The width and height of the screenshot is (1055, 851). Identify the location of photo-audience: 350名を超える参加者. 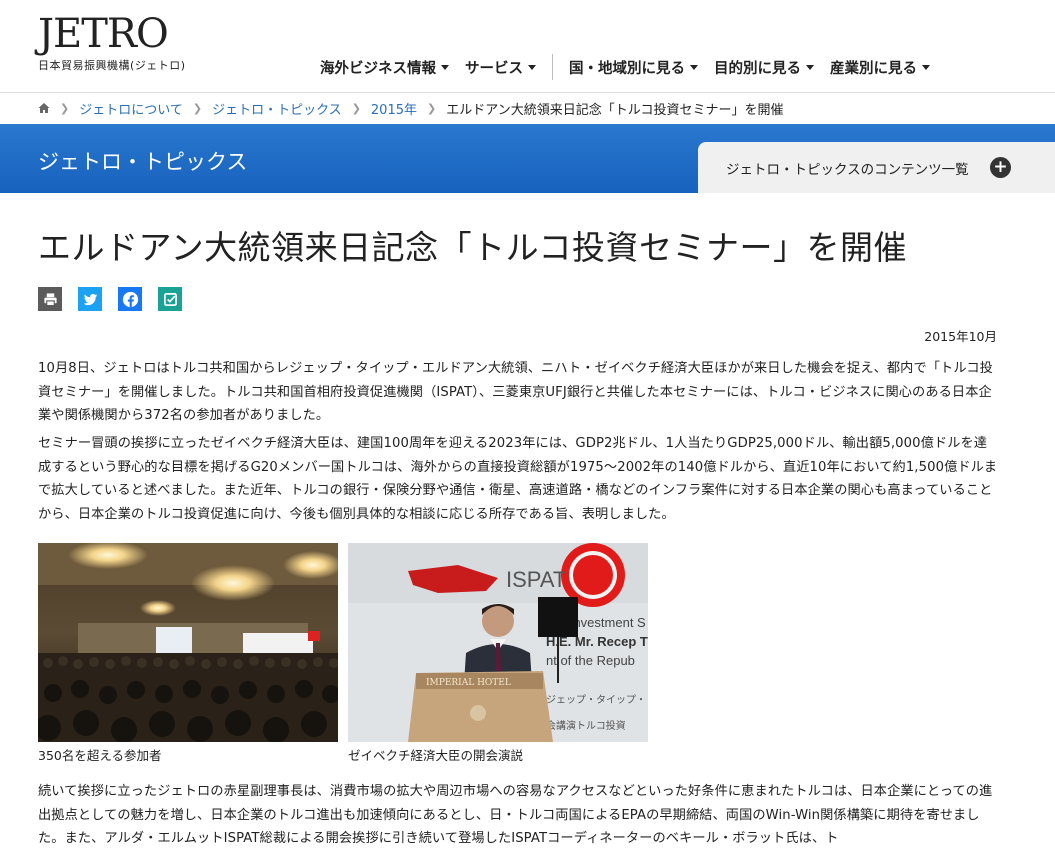
(188, 653).